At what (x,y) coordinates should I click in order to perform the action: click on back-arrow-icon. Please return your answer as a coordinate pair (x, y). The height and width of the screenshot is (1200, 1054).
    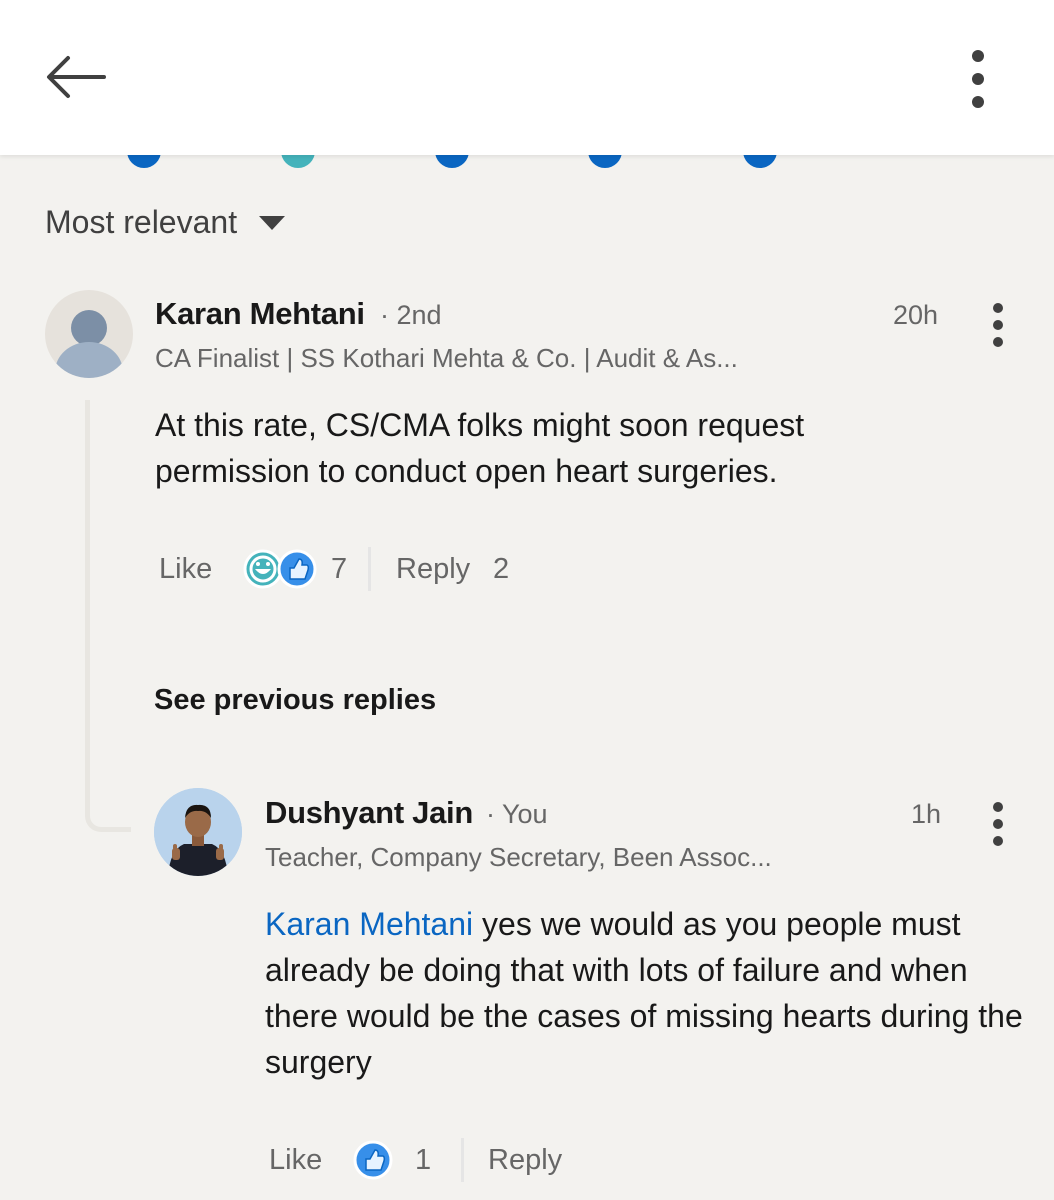
    Looking at the image, I should click on (76, 77).